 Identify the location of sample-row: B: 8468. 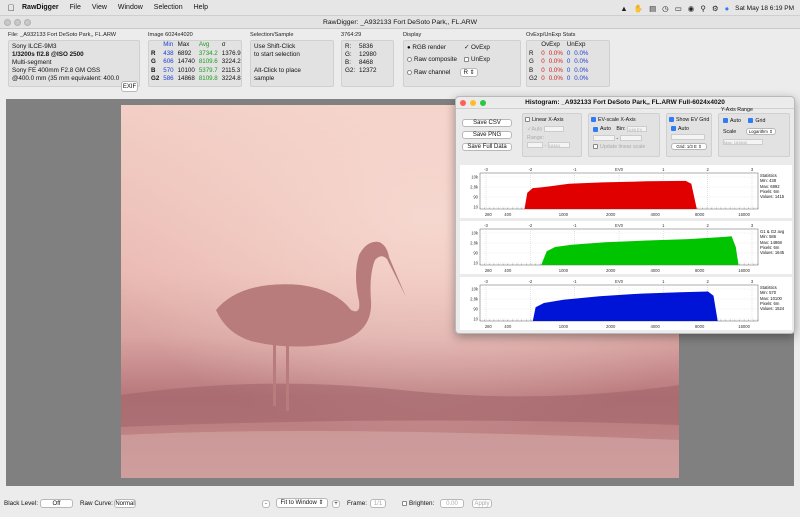
(367, 63).